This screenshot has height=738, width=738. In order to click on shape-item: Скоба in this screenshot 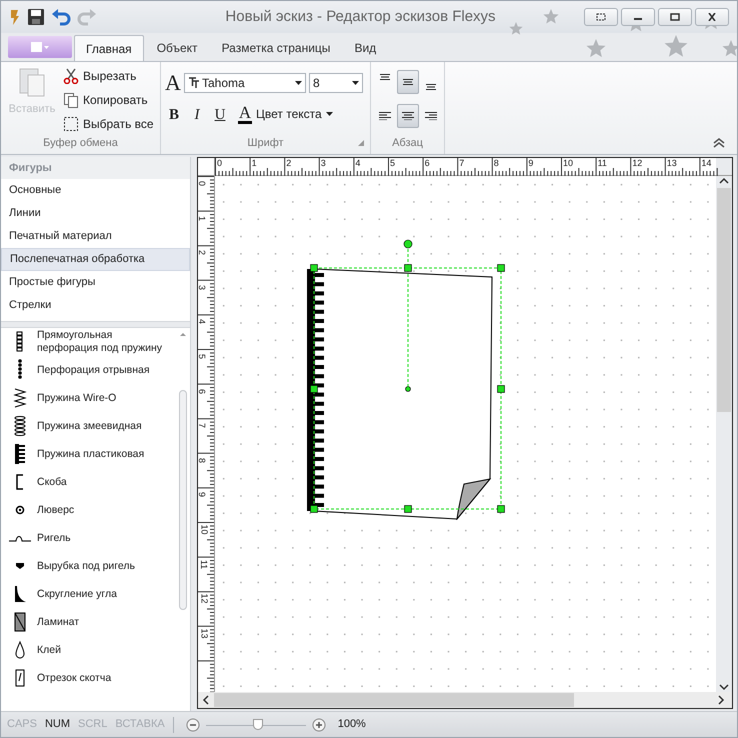, I will do `click(92, 482)`.